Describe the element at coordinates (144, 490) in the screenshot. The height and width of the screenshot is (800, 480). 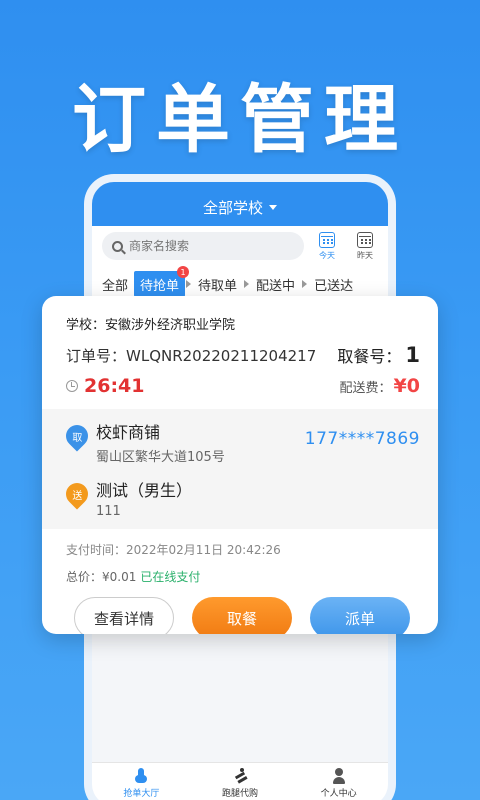
I see `customer-name: 测试（男生）` at that location.